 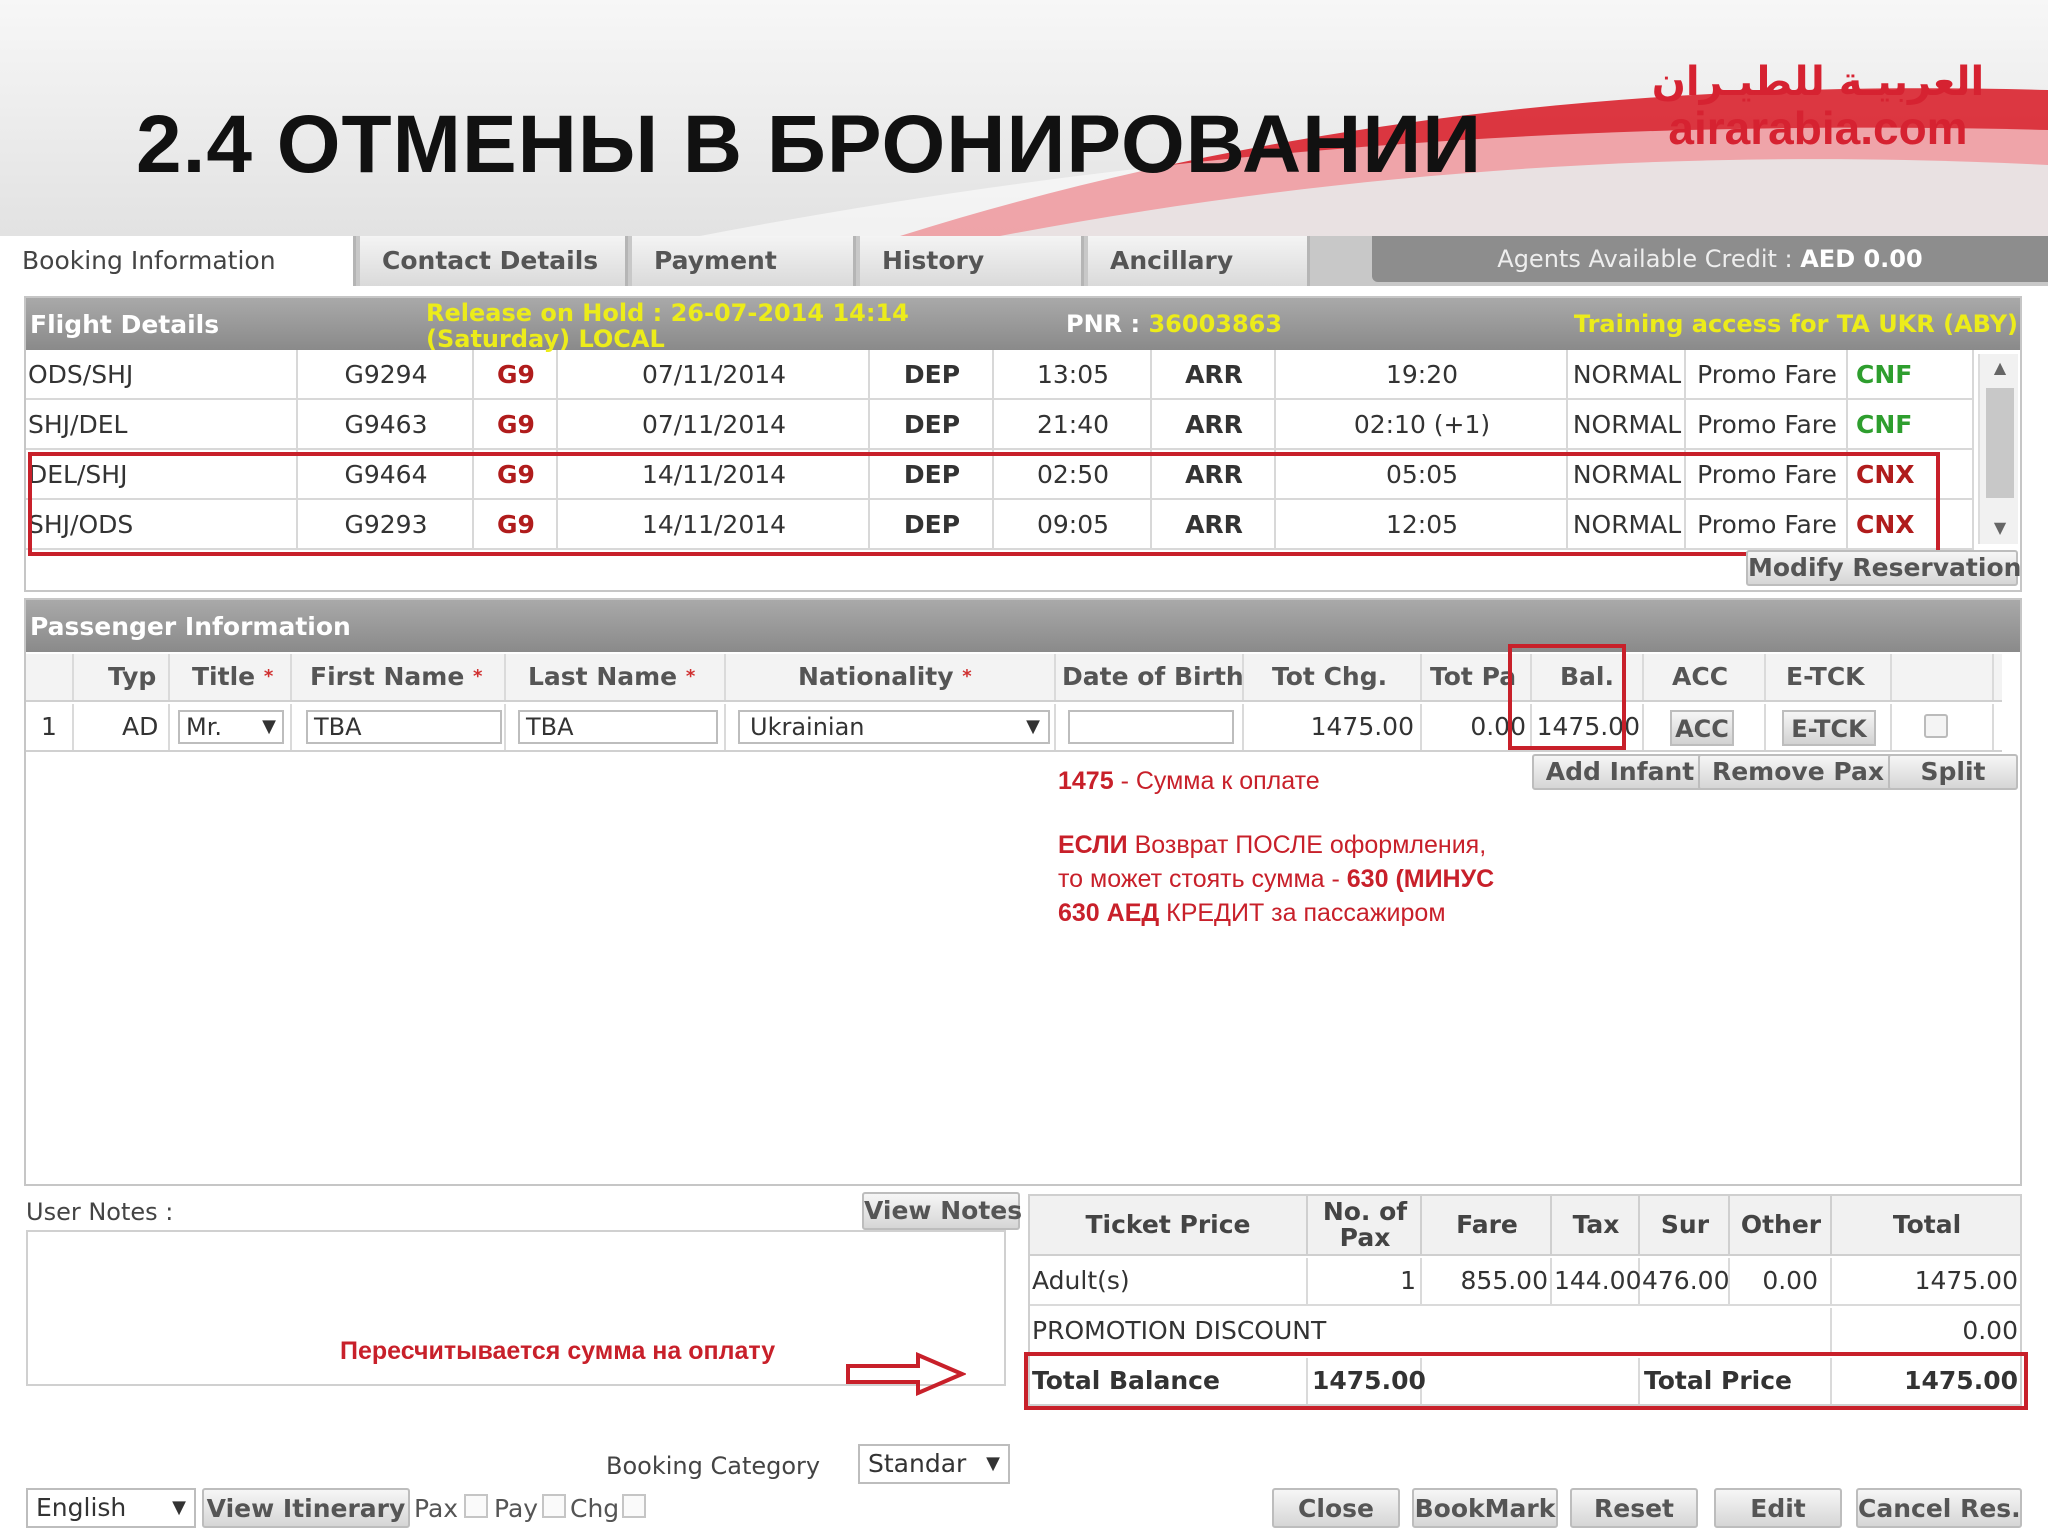 What do you see at coordinates (1276, 879) in the screenshot?
I see `refund-line-2: то может стоять сумма - 630 (МИНУС` at bounding box center [1276, 879].